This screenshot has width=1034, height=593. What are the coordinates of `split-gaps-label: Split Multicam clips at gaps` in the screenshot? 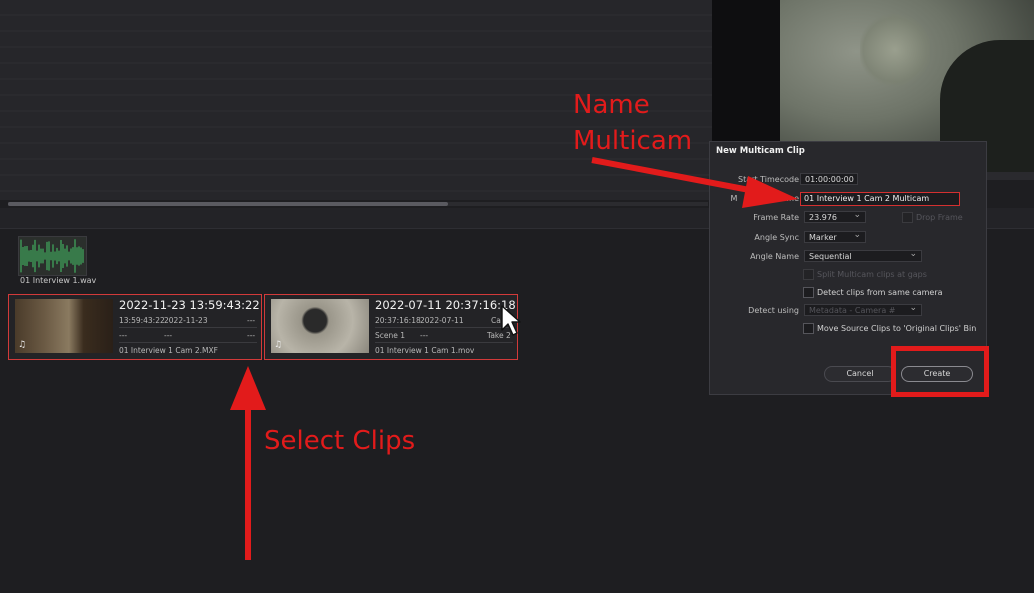 It's located at (872, 274).